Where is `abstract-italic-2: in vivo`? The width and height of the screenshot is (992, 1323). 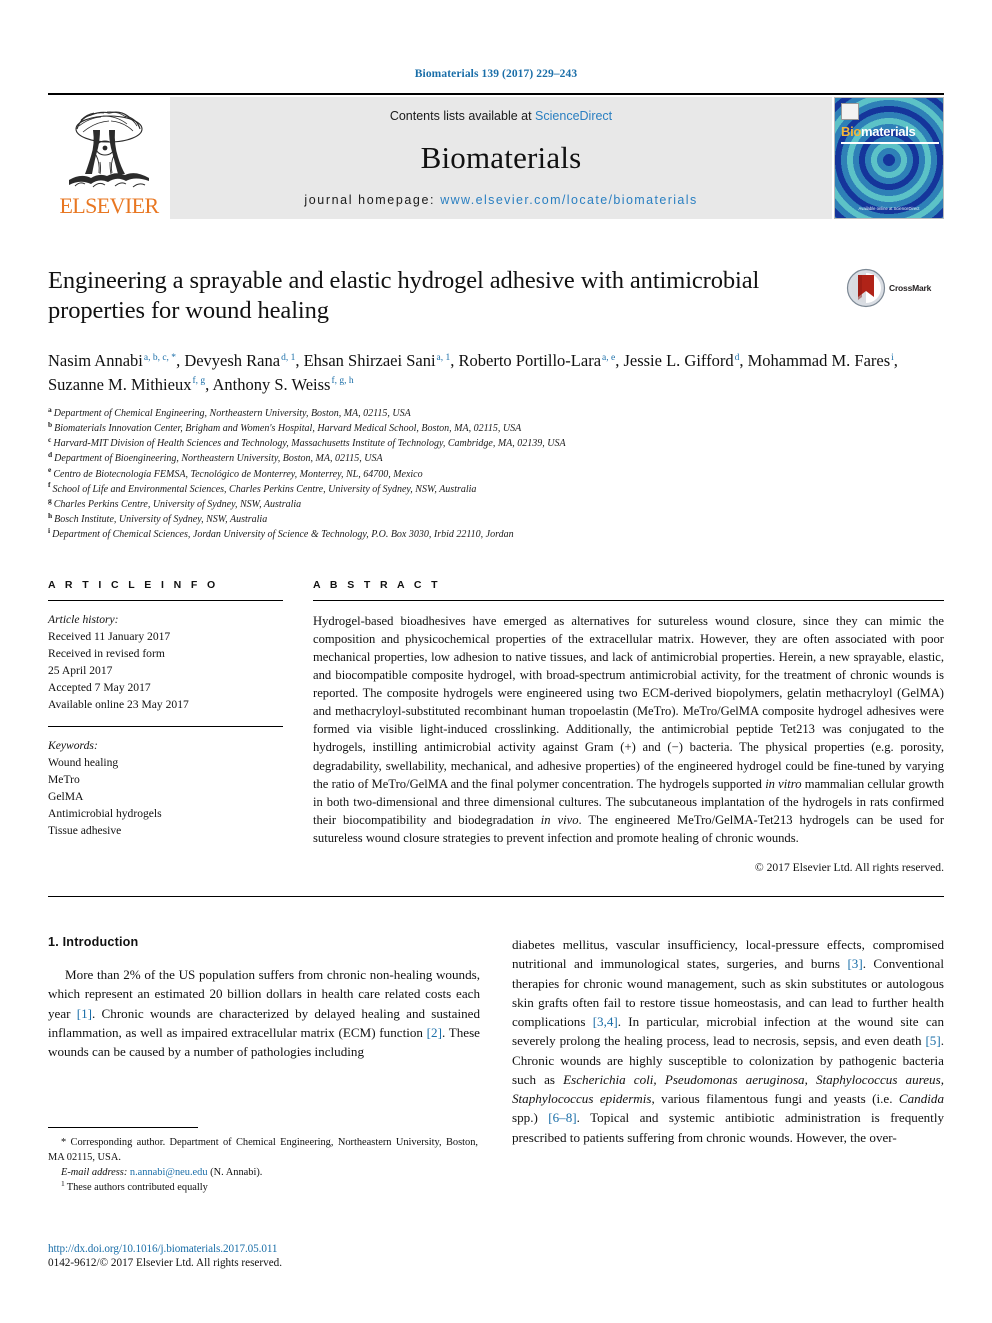
abstract-italic-2: in vivo is located at coordinates (559, 819).